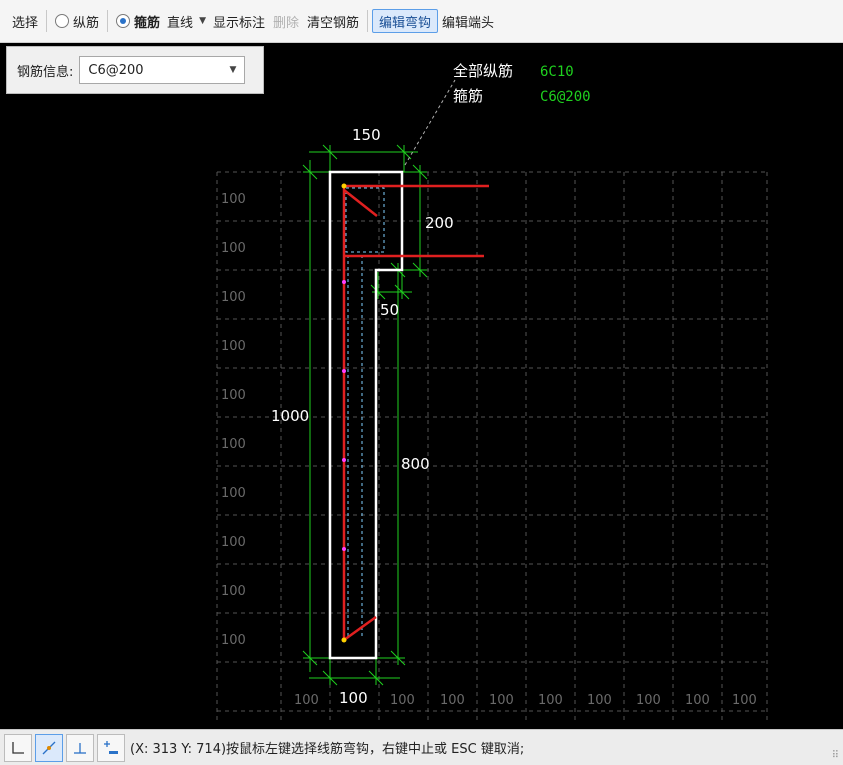 This screenshot has height=765, width=843. I want to click on line-type-value: 直线, so click(180, 23).